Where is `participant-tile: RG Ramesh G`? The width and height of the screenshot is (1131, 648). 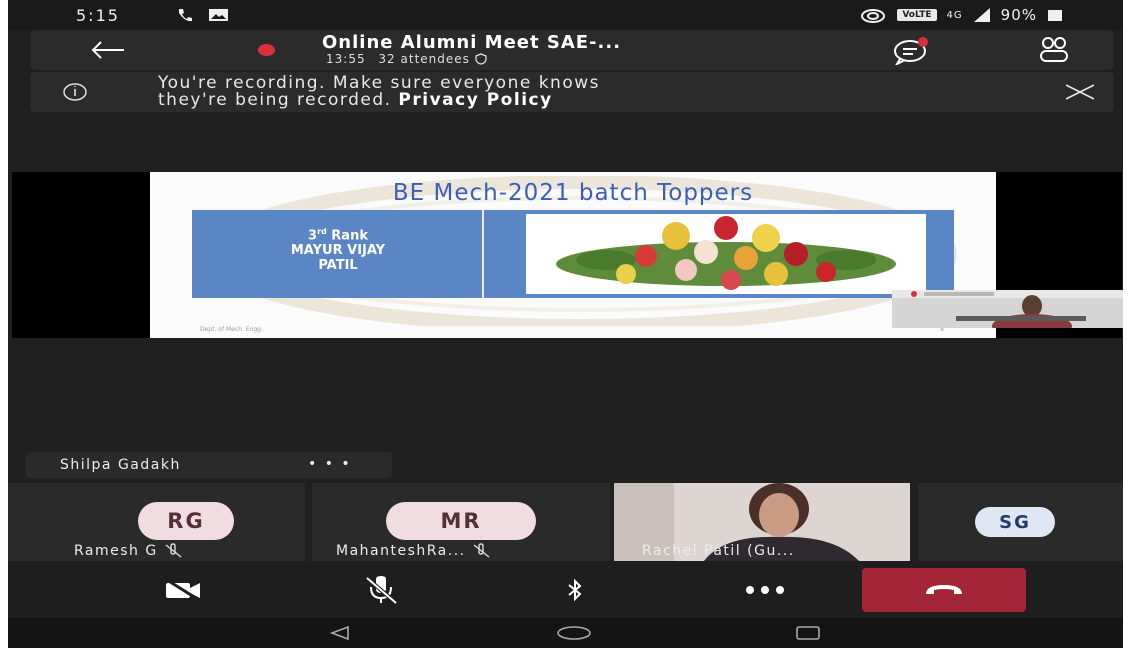 participant-tile: RG Ramesh G is located at coordinates (156, 522).